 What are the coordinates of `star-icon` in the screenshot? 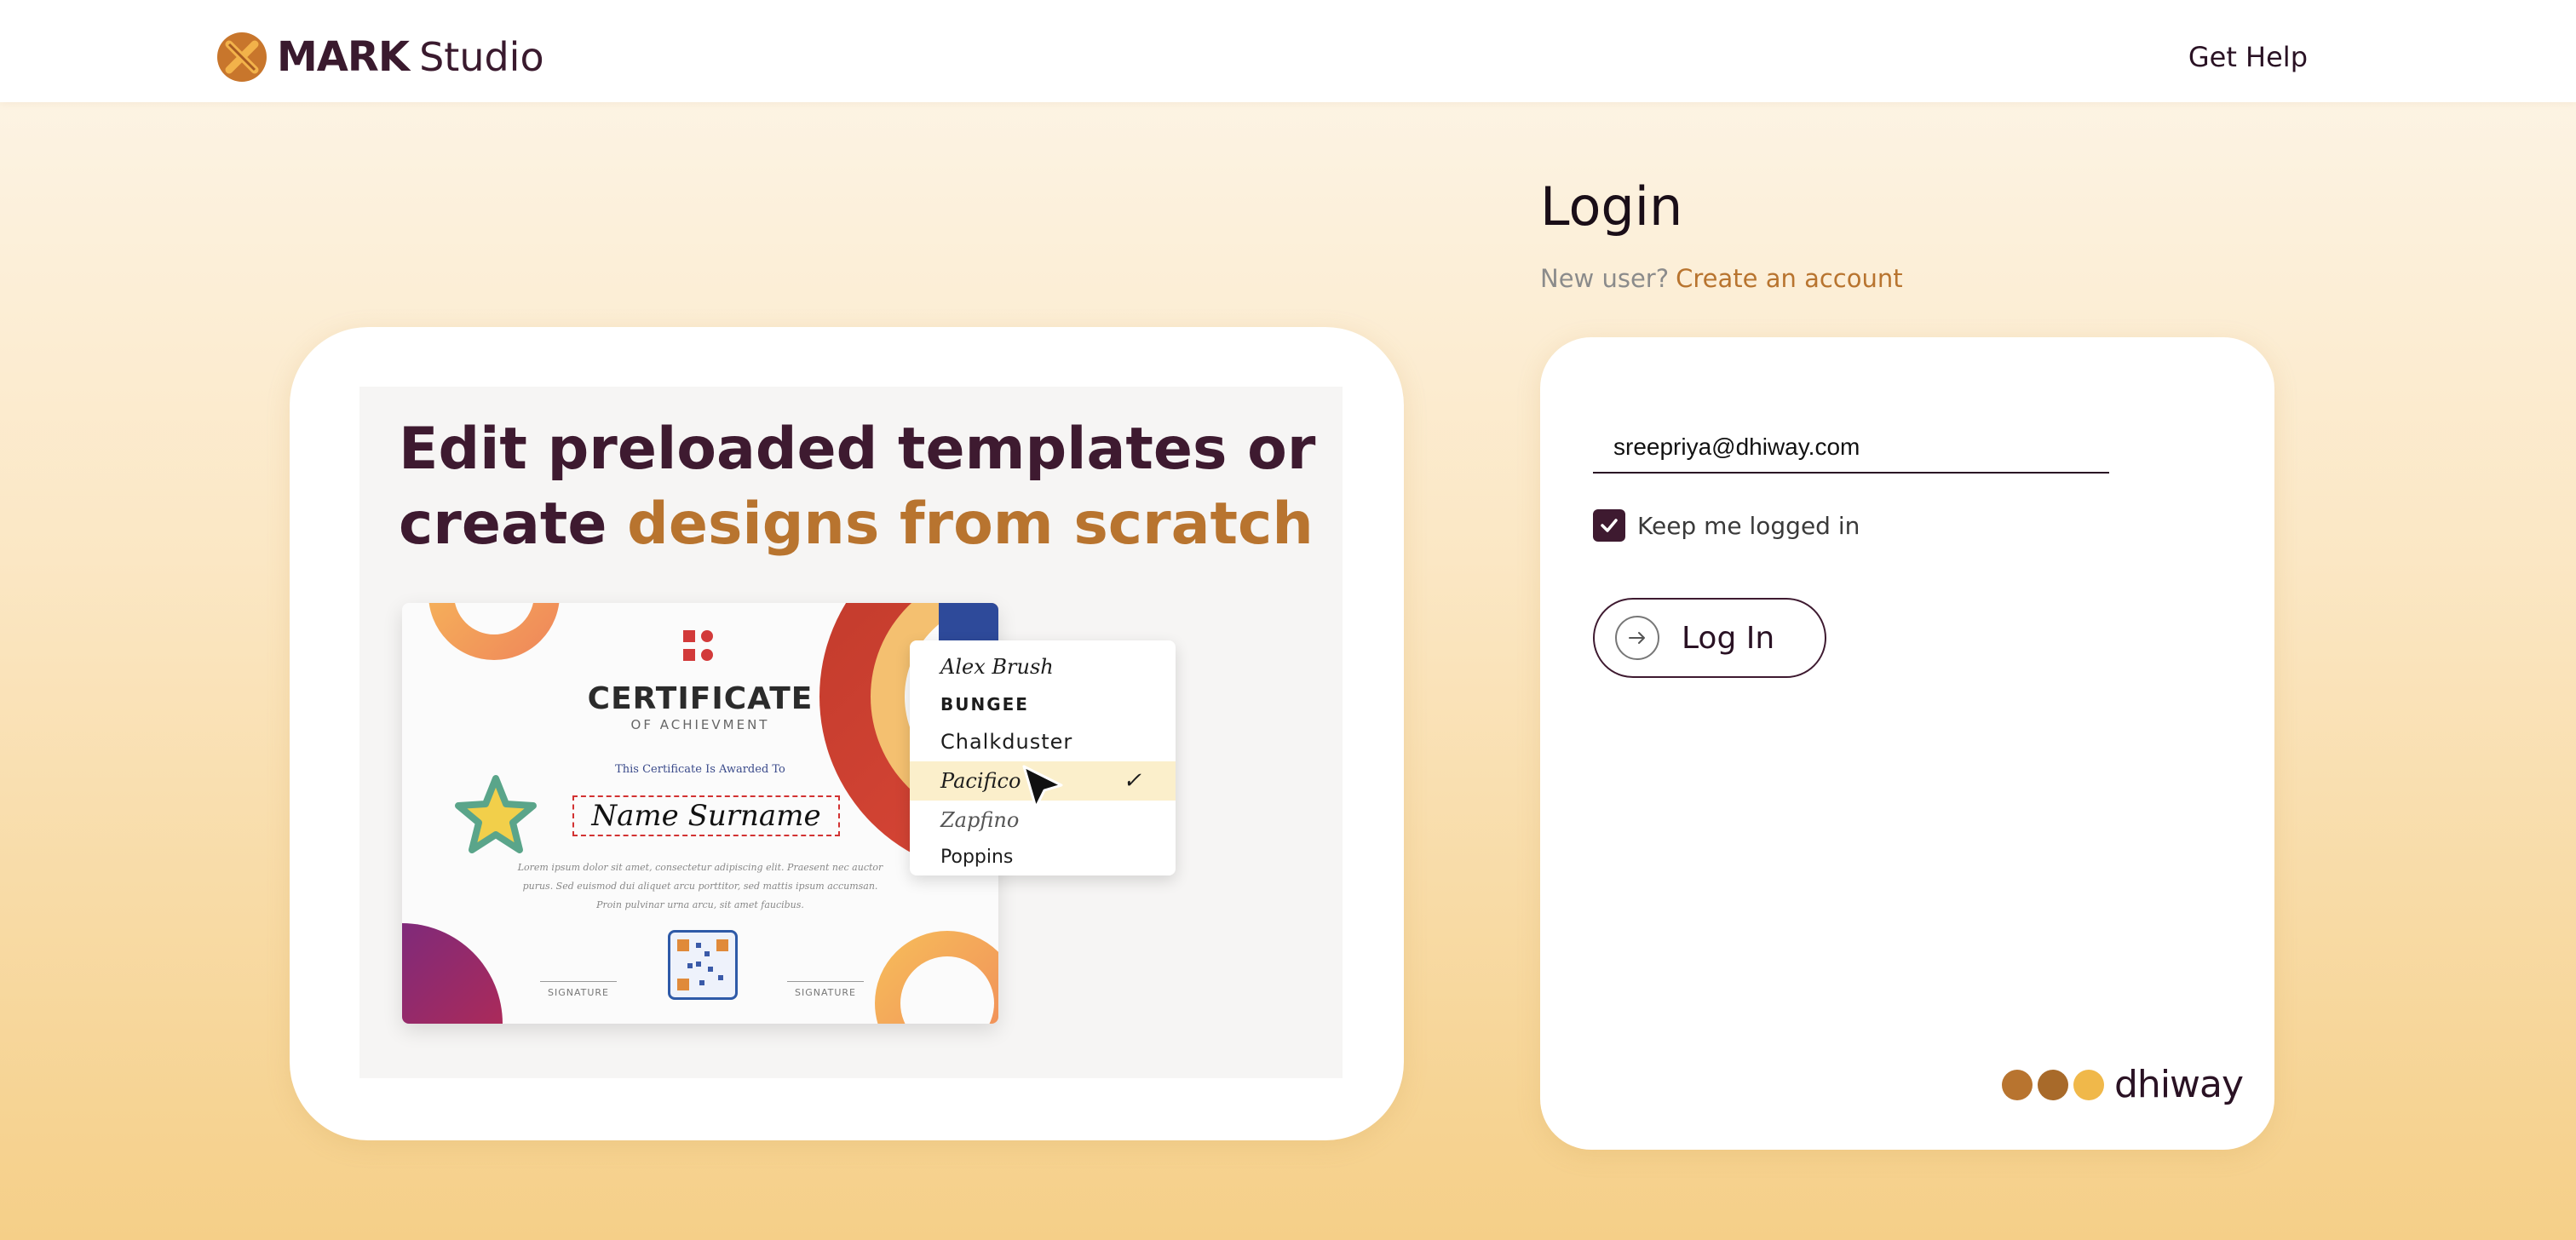 It's located at (496, 814).